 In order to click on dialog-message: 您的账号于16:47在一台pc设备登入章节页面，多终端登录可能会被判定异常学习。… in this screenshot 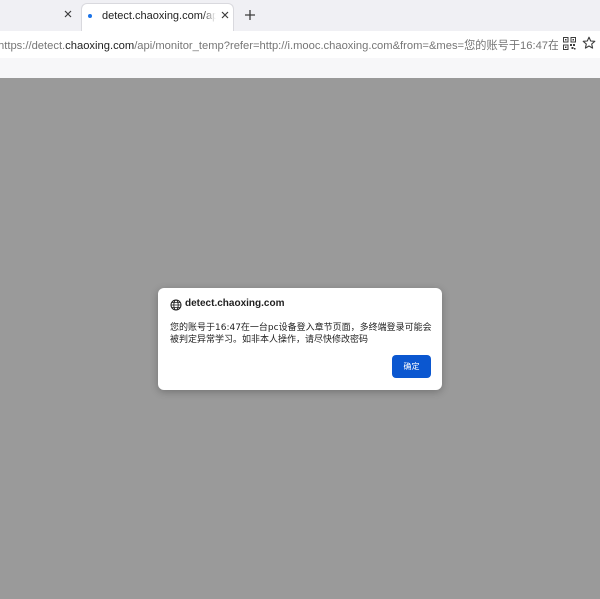, I will do `click(301, 334)`.